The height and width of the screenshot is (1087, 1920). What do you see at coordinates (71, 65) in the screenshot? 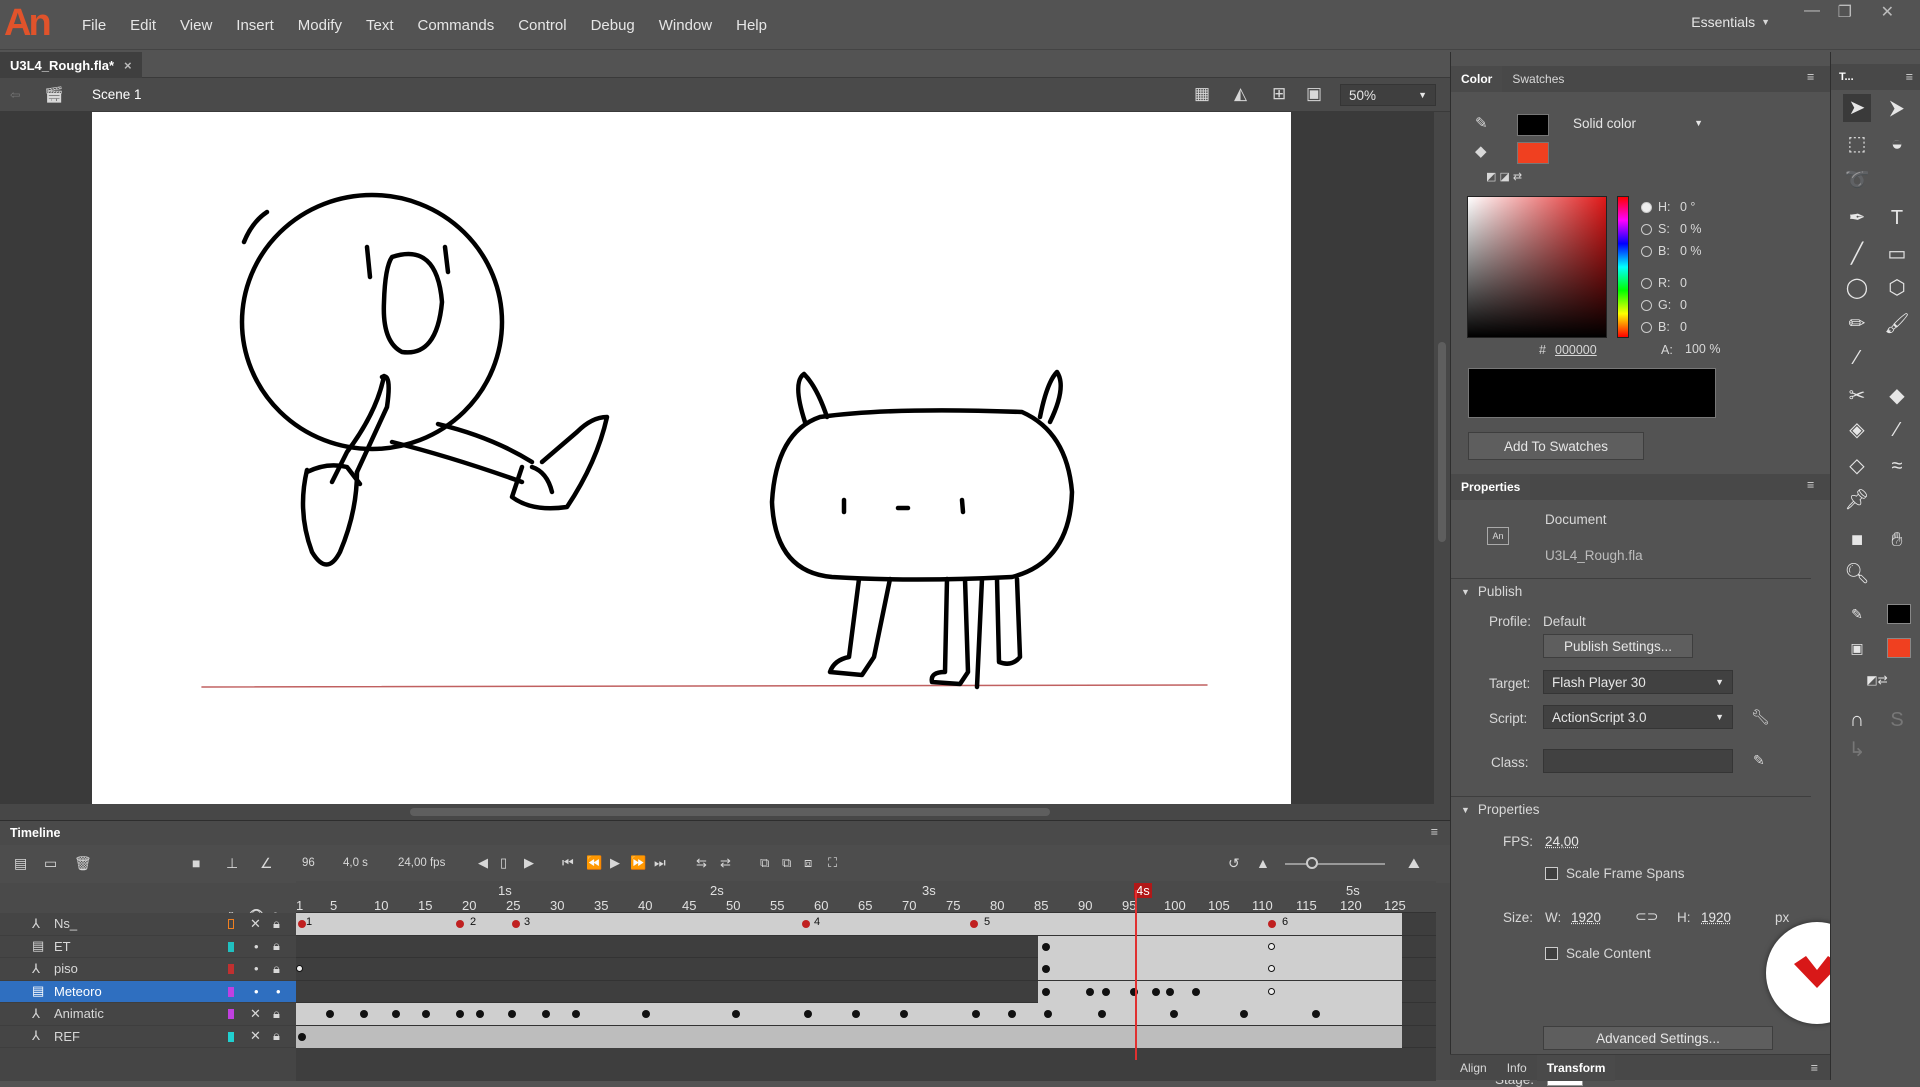
I see `doc-tab: U3L4_Rough.fla* ×` at bounding box center [71, 65].